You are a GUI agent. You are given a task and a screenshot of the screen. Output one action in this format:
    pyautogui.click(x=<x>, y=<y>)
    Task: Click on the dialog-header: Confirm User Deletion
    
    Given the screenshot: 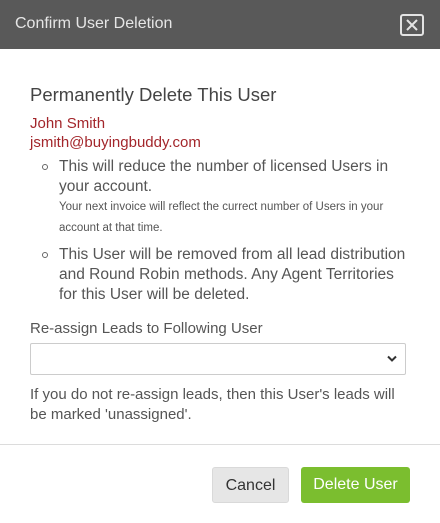 What is the action you would take?
    pyautogui.click(x=220, y=24)
    